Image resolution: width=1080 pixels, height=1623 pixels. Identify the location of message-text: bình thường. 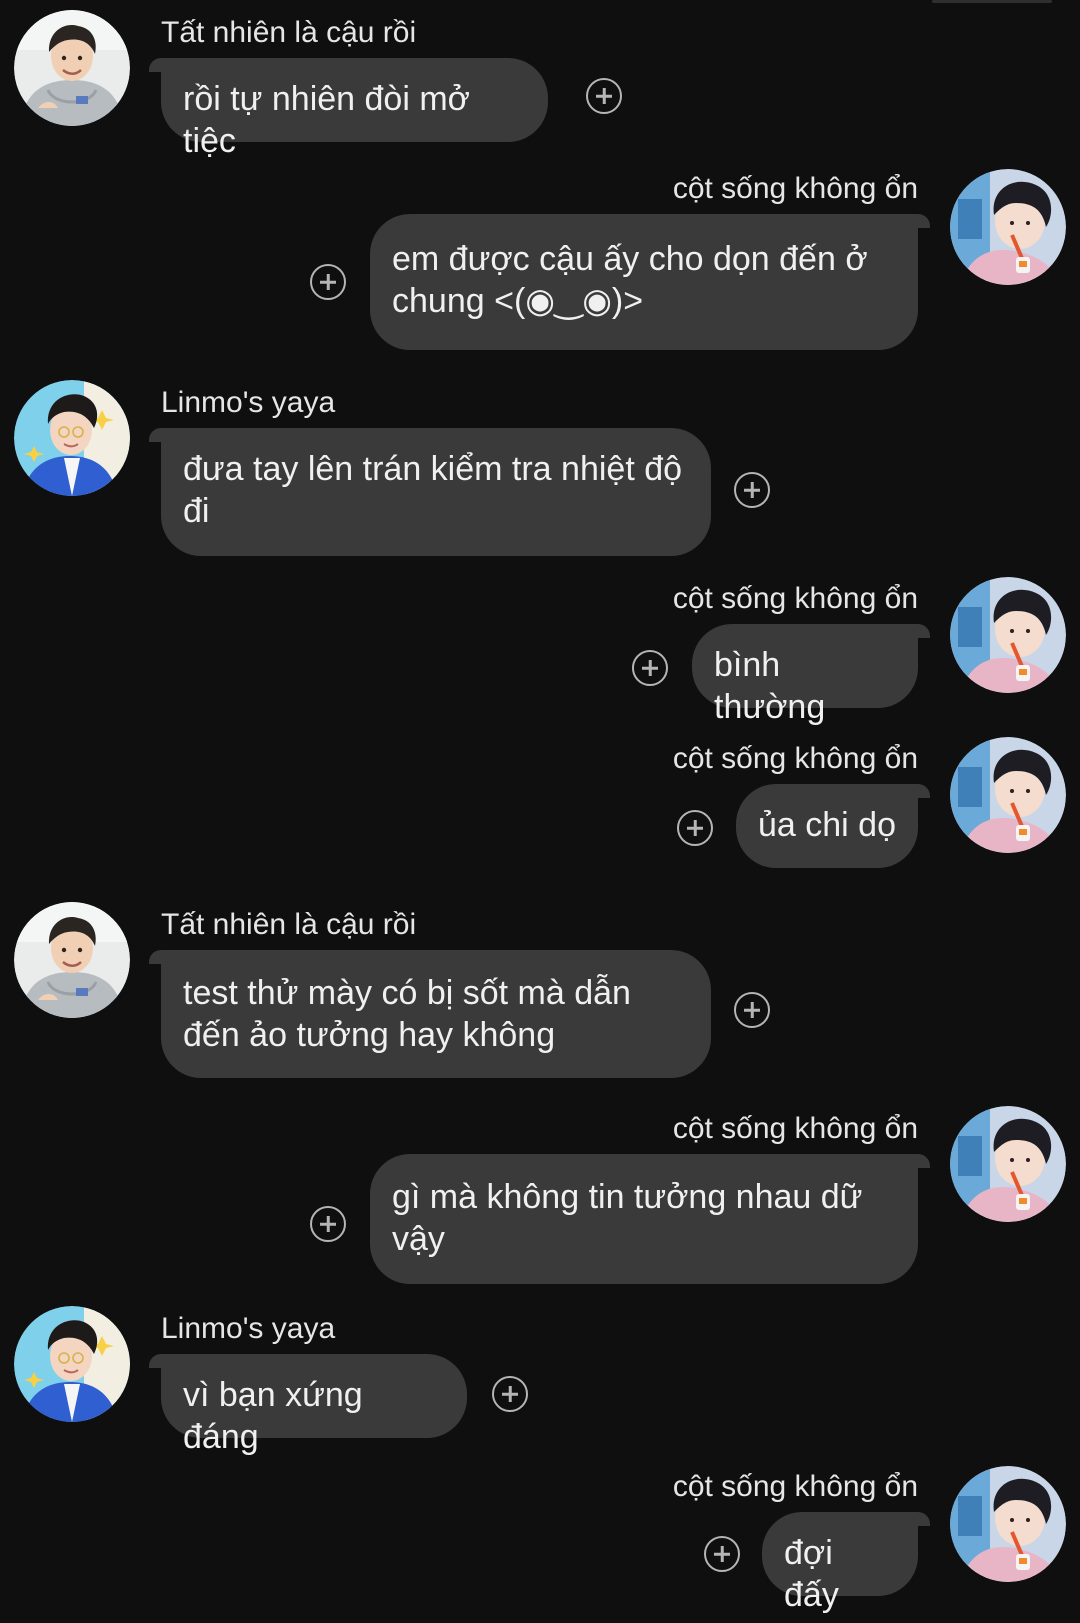
(770, 686).